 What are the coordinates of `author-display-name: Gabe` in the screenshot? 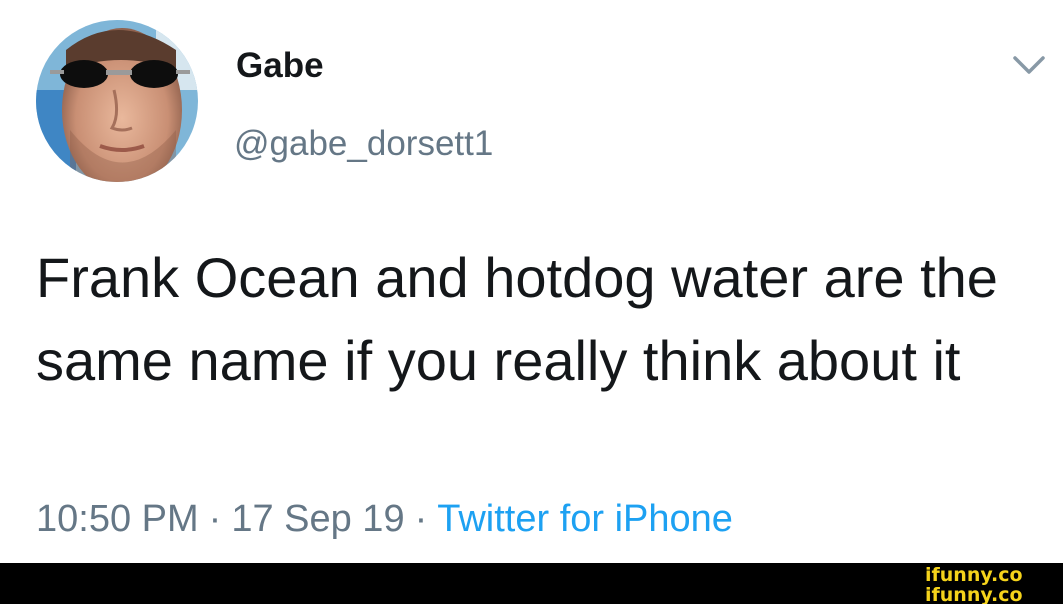 It's located at (280, 66).